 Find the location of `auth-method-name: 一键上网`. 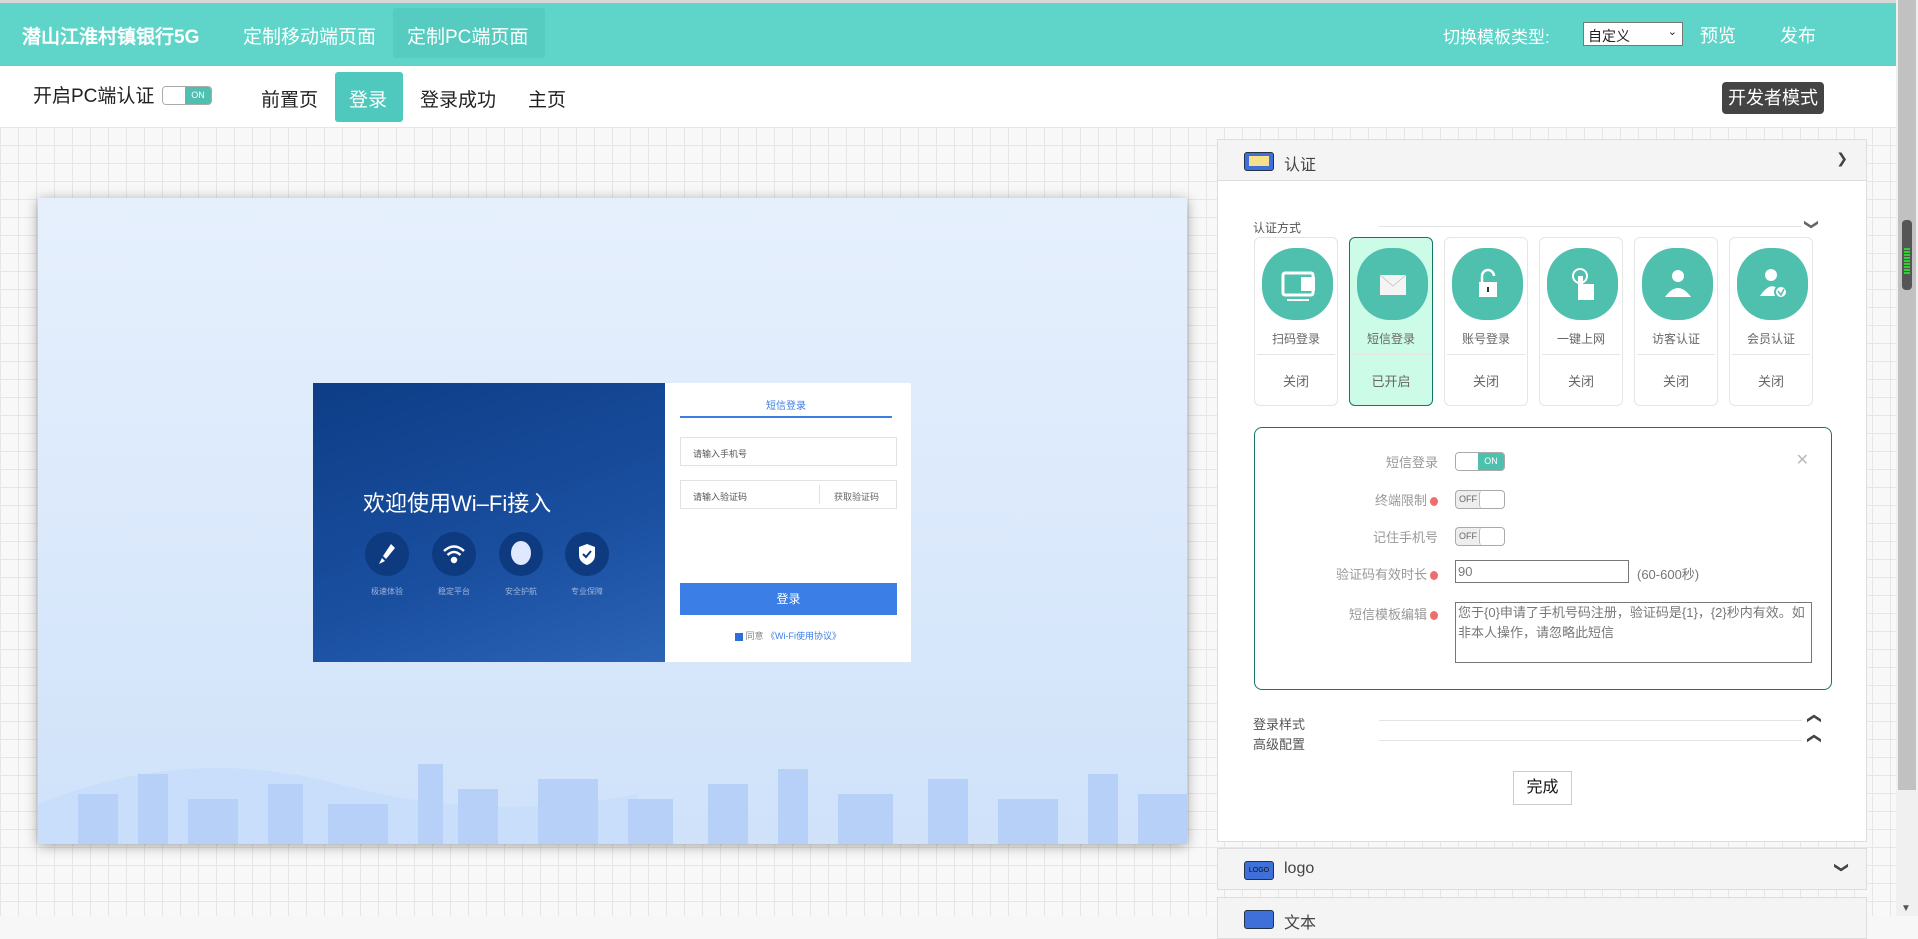

auth-method-name: 一键上网 is located at coordinates (1580, 339).